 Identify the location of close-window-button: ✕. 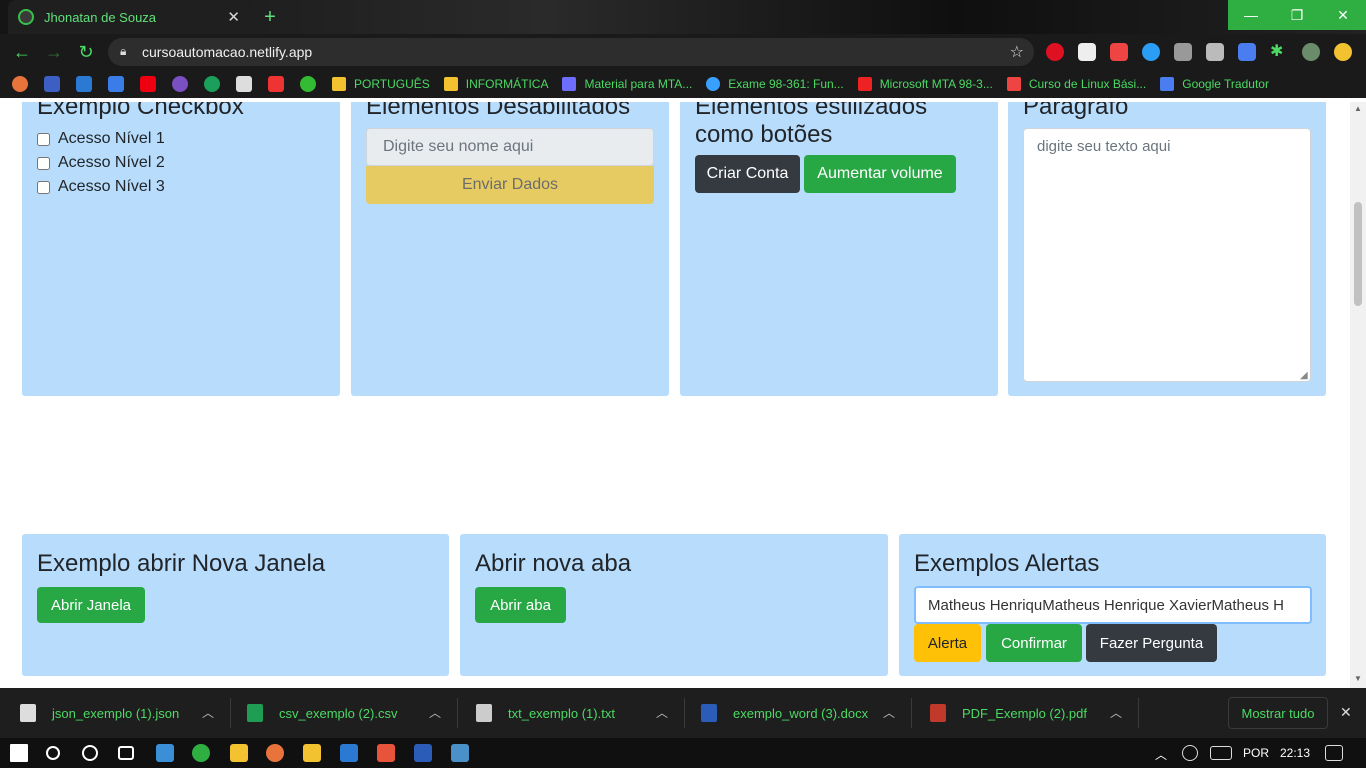
(1343, 15).